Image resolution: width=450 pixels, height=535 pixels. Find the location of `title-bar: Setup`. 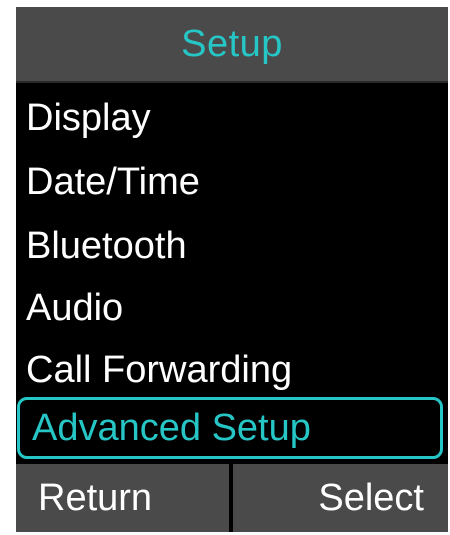

title-bar: Setup is located at coordinates (232, 45).